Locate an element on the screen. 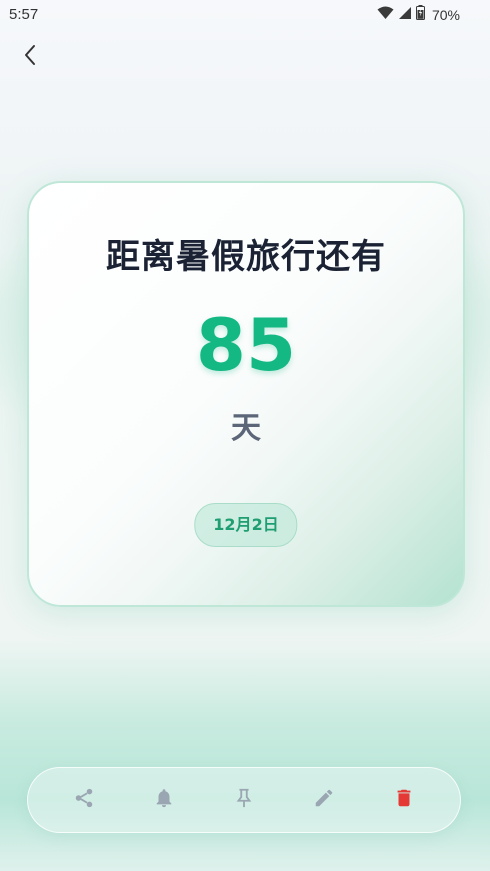  action-toolbar is located at coordinates (244, 800).